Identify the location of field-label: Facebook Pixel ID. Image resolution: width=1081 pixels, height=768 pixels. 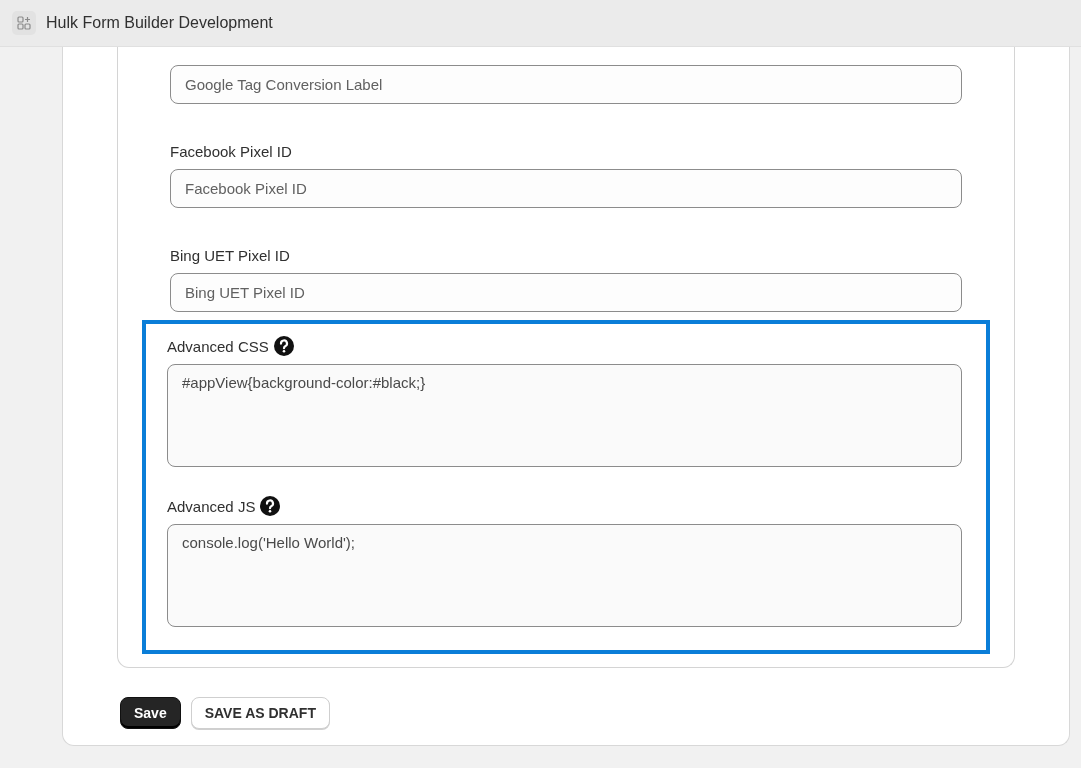
(231, 151).